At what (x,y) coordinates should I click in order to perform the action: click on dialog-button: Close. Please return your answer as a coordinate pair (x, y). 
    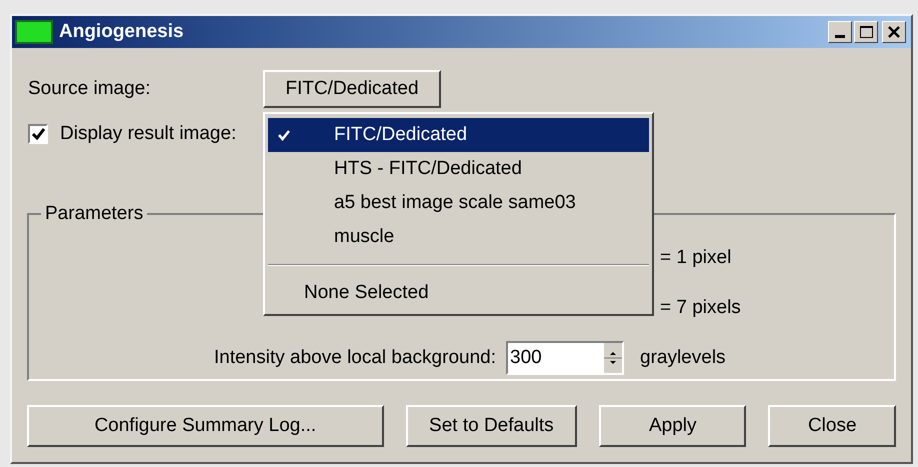
    Looking at the image, I should click on (832, 426).